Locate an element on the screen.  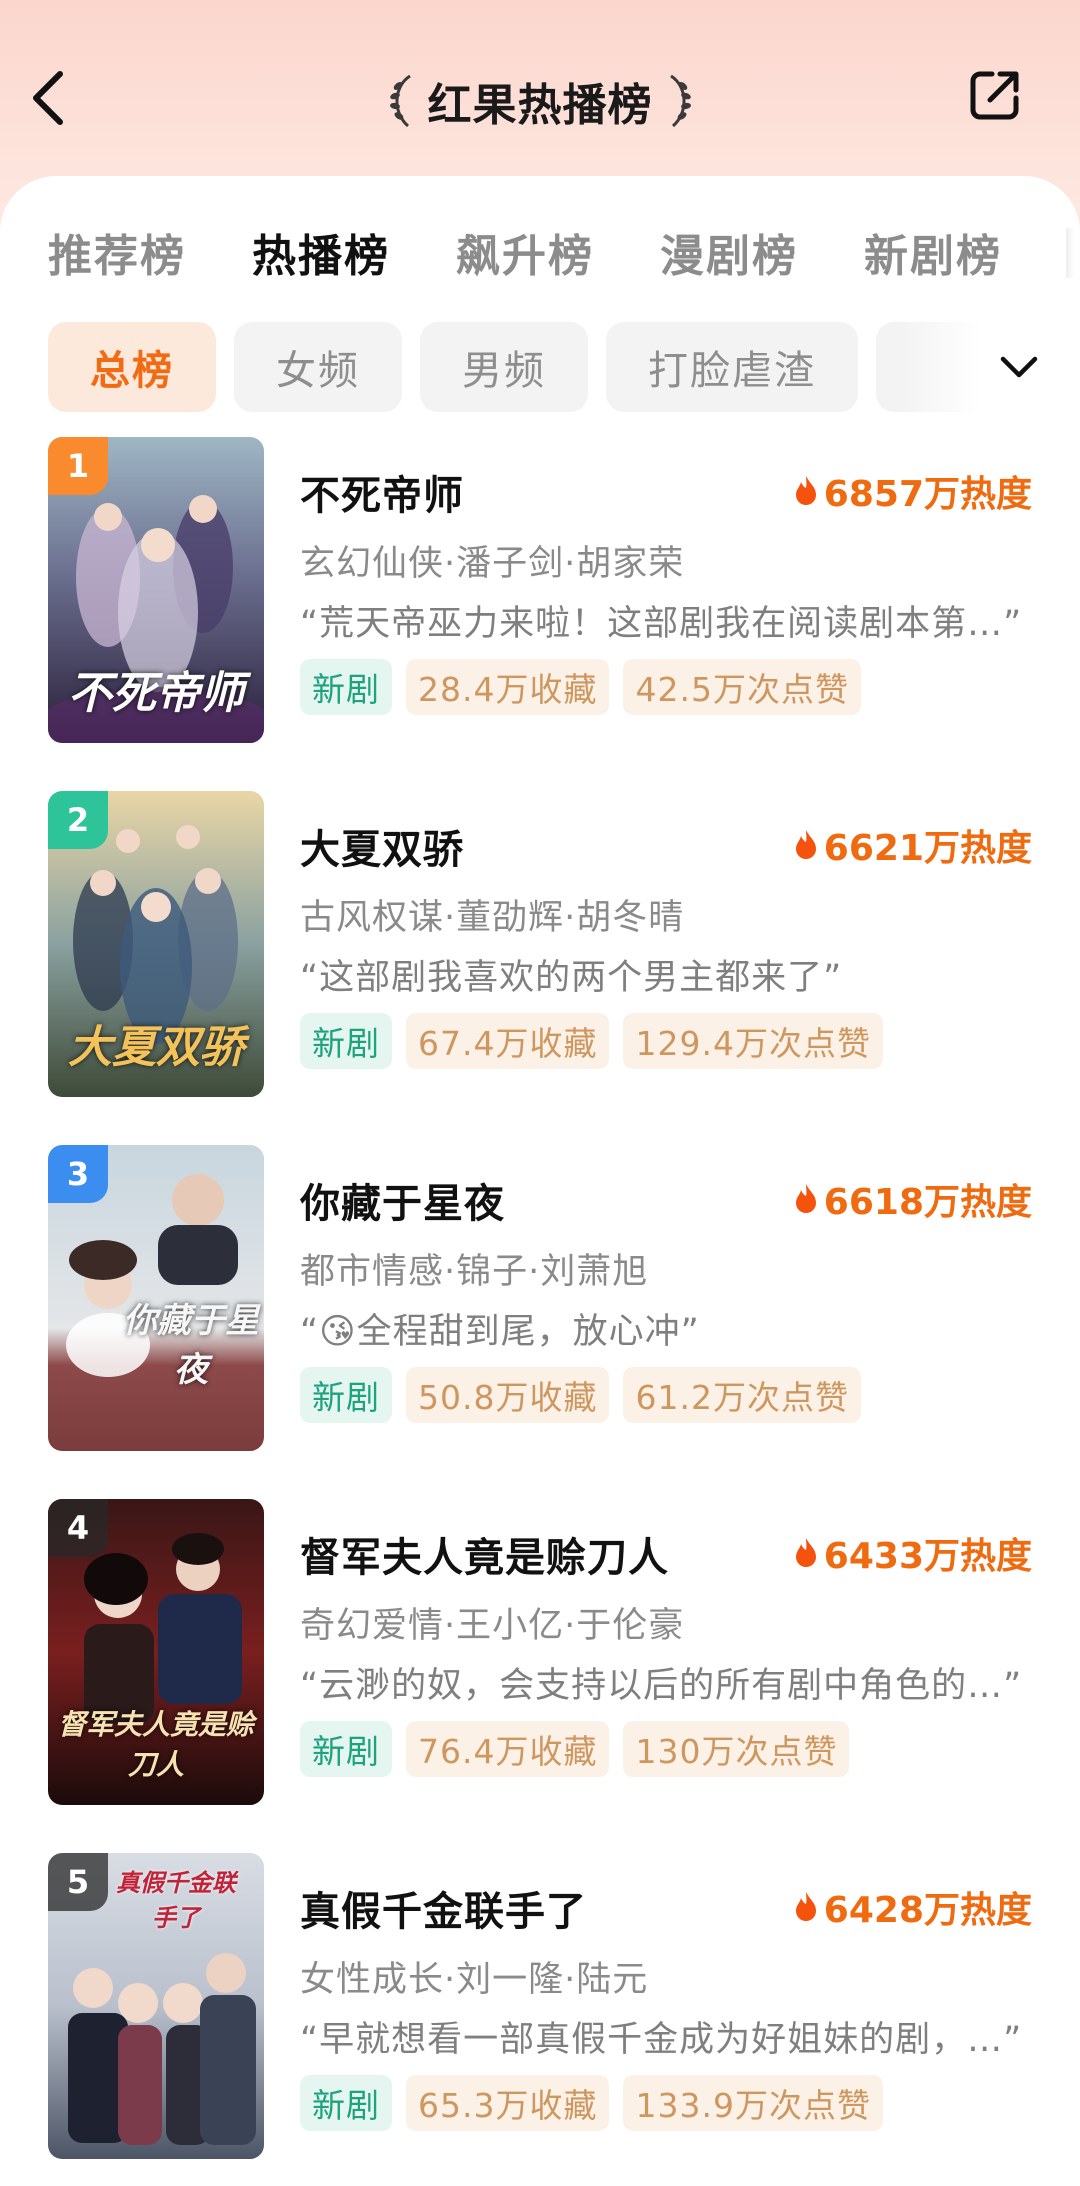
poster-title: 不死帝师 is located at coordinates (156, 693).